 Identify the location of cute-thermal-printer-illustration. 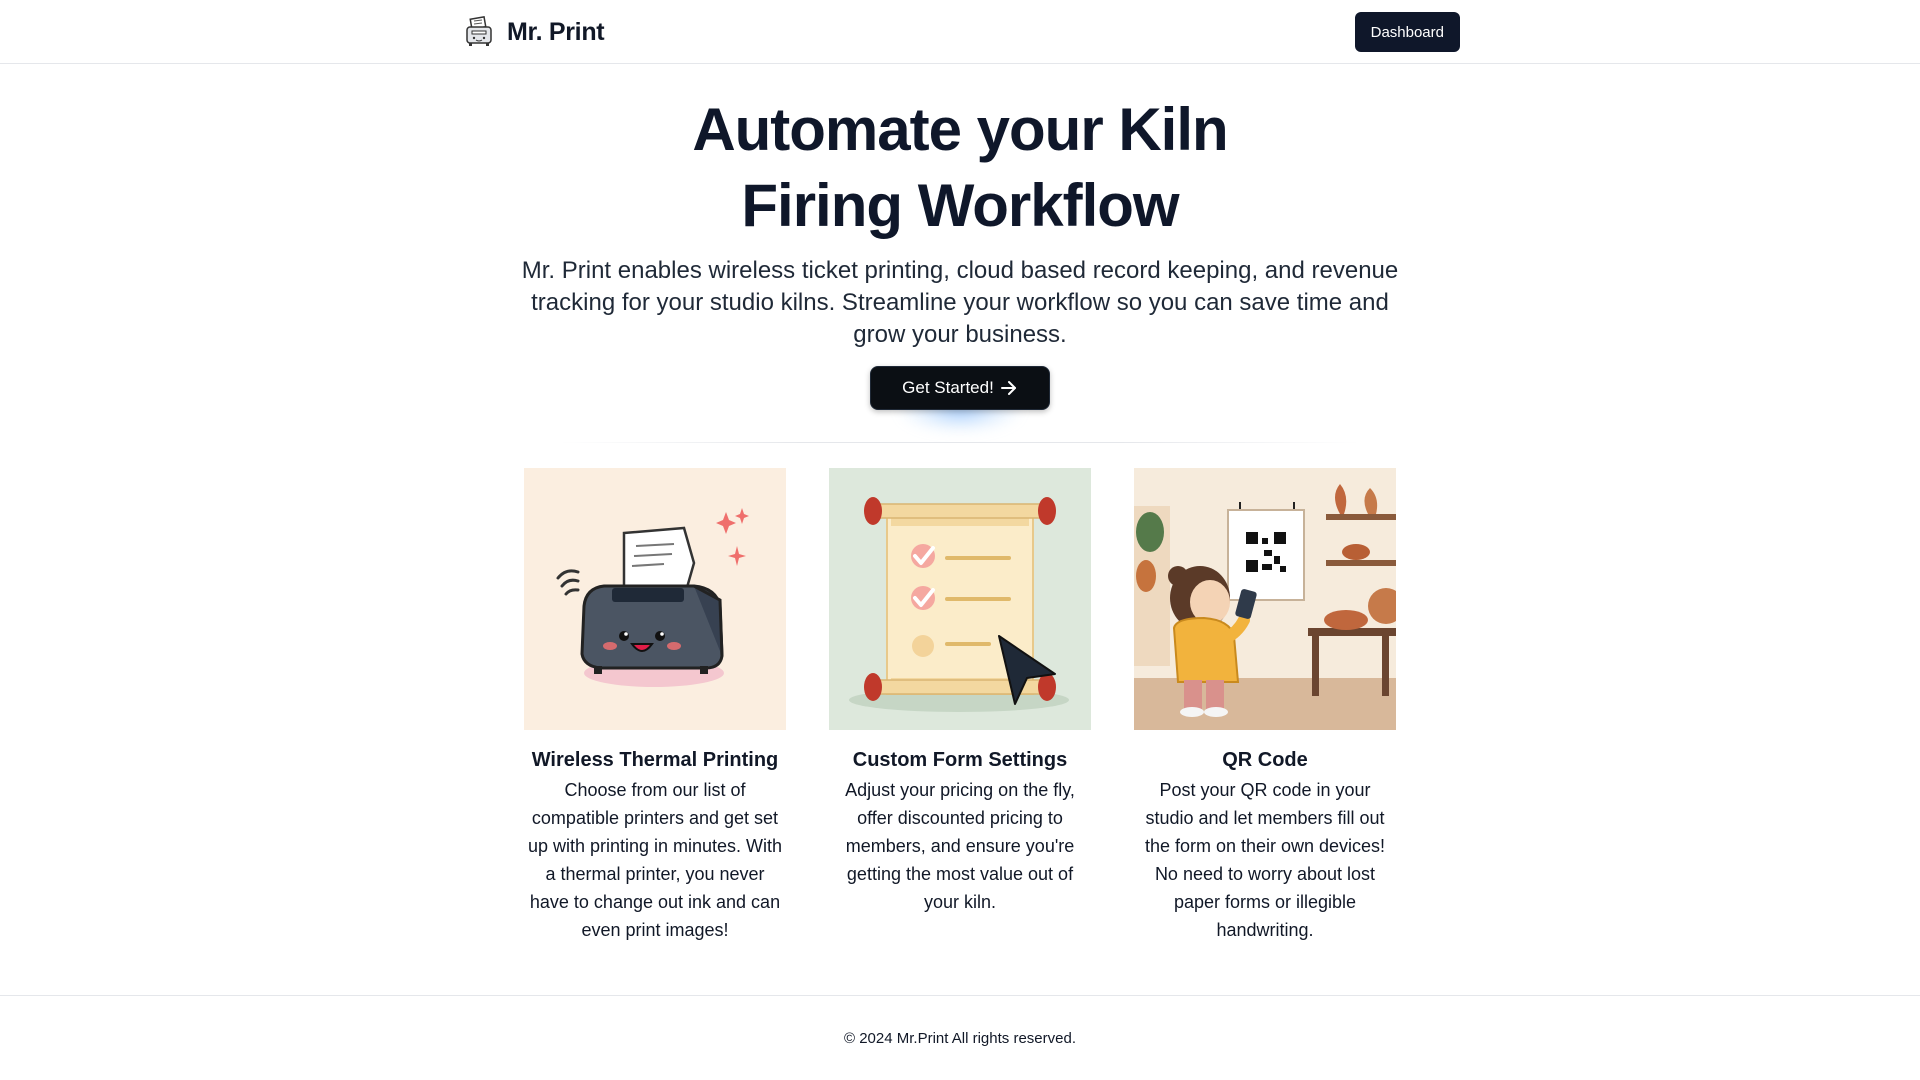
(655, 599).